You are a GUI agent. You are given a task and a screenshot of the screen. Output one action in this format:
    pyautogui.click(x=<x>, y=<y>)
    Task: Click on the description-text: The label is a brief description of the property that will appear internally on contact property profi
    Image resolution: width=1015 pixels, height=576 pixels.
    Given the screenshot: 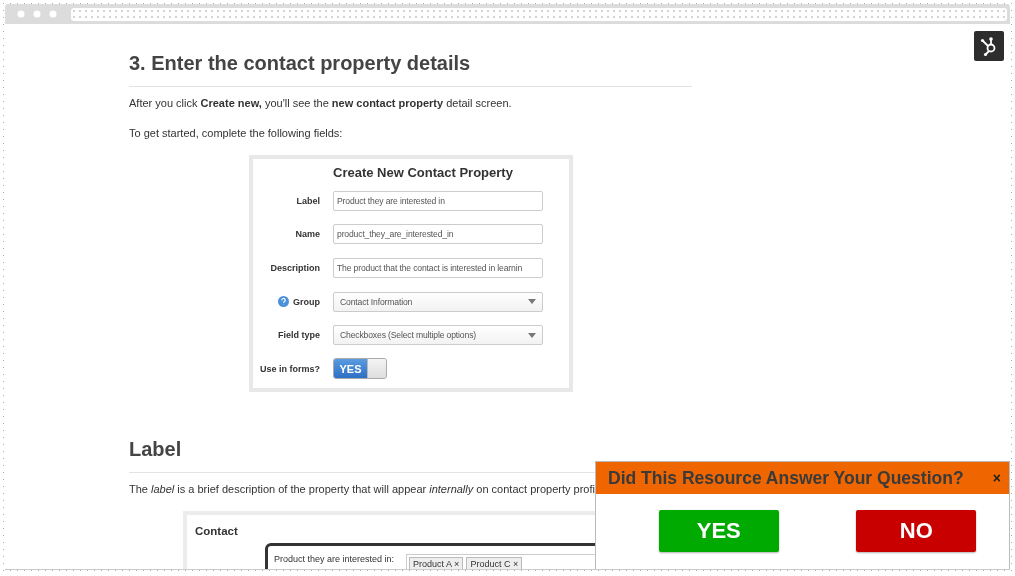 What is the action you would take?
    pyautogui.click(x=362, y=489)
    